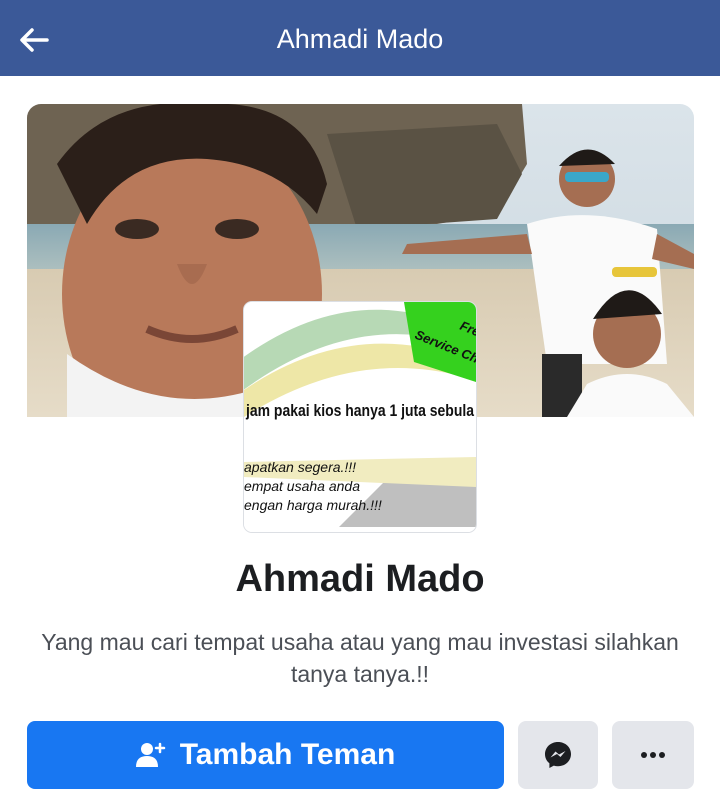 The width and height of the screenshot is (720, 805). Describe the element at coordinates (360, 579) in the screenshot. I see `profile-name: Ahmadi Mado` at that location.